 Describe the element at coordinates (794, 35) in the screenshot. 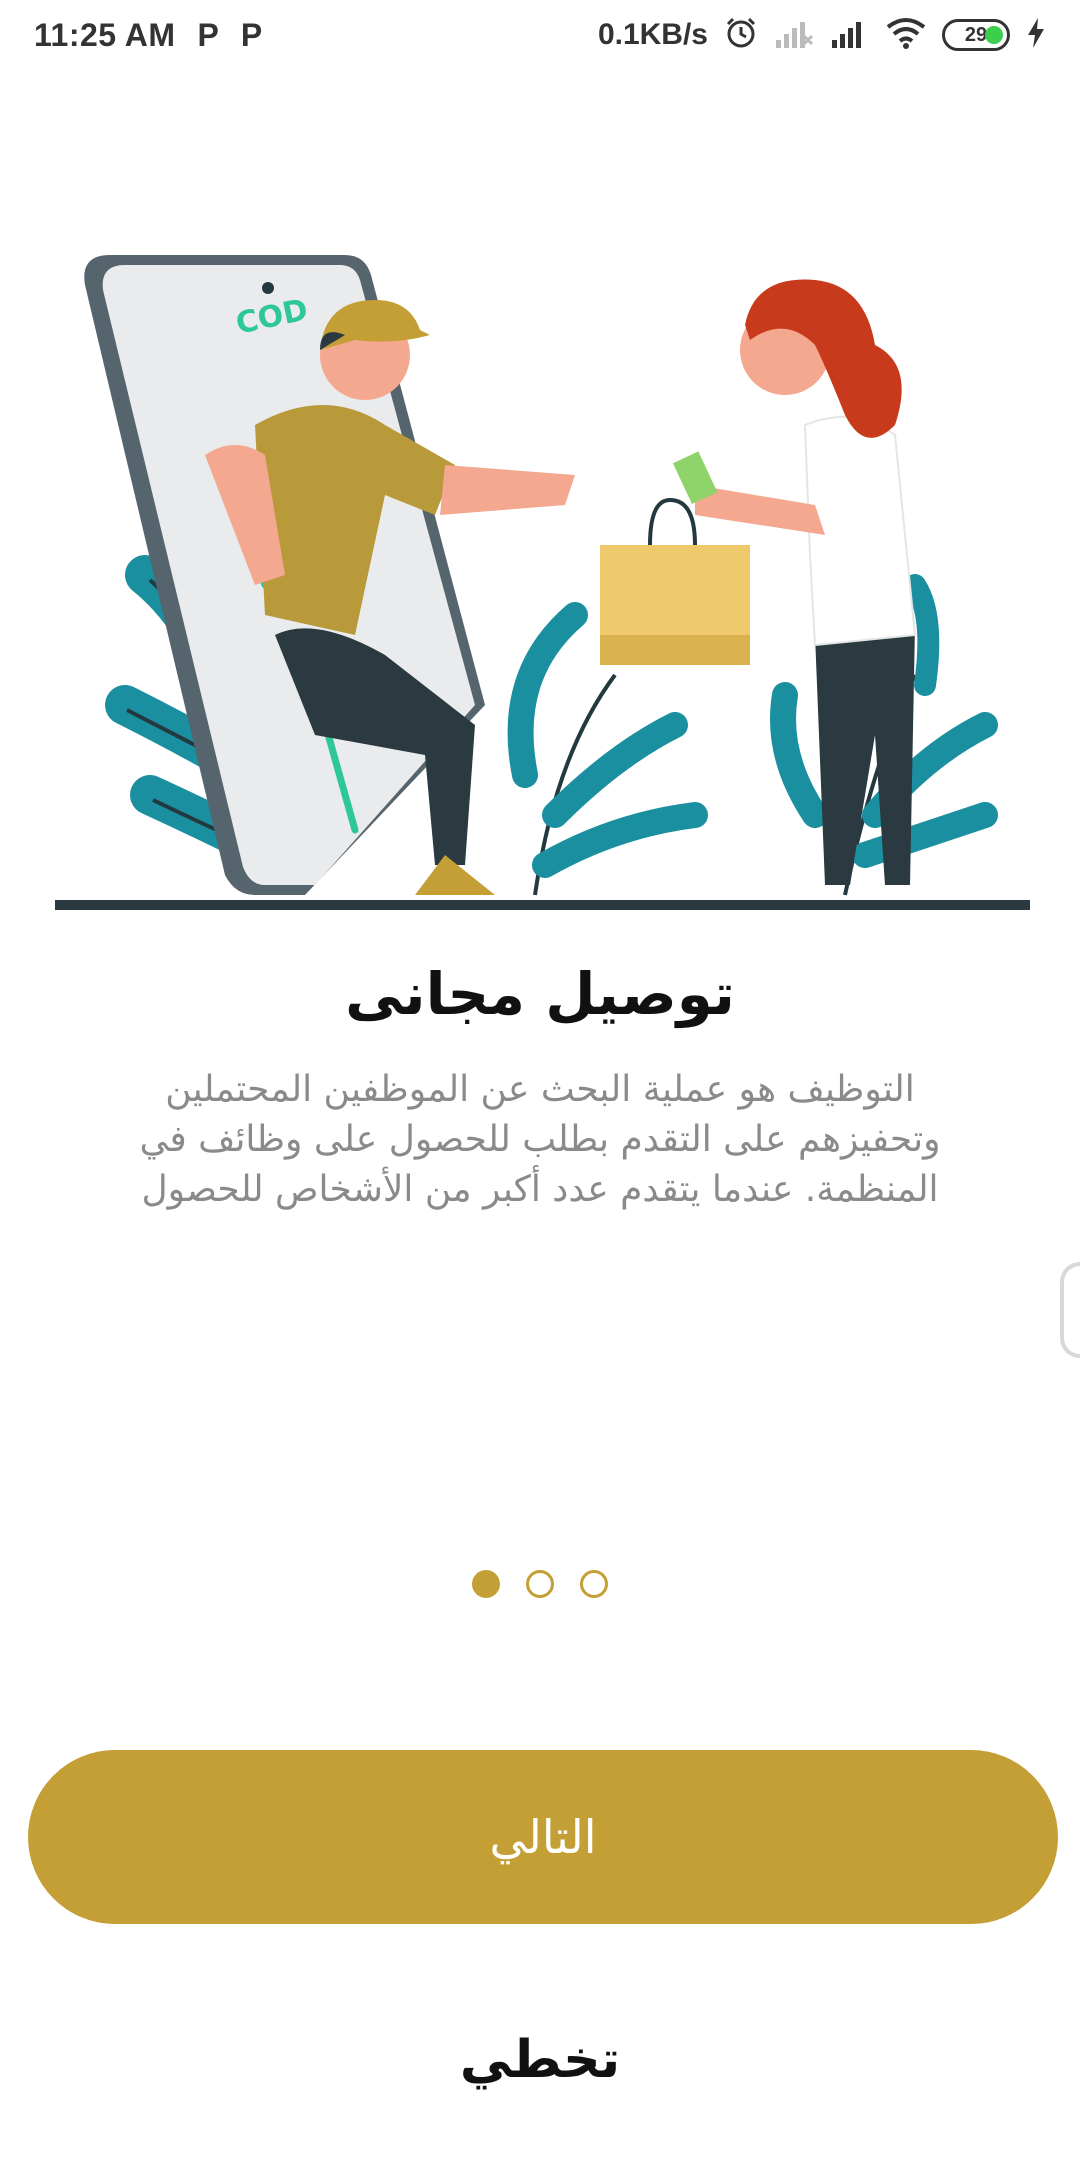

I see `signal-off-icon` at that location.